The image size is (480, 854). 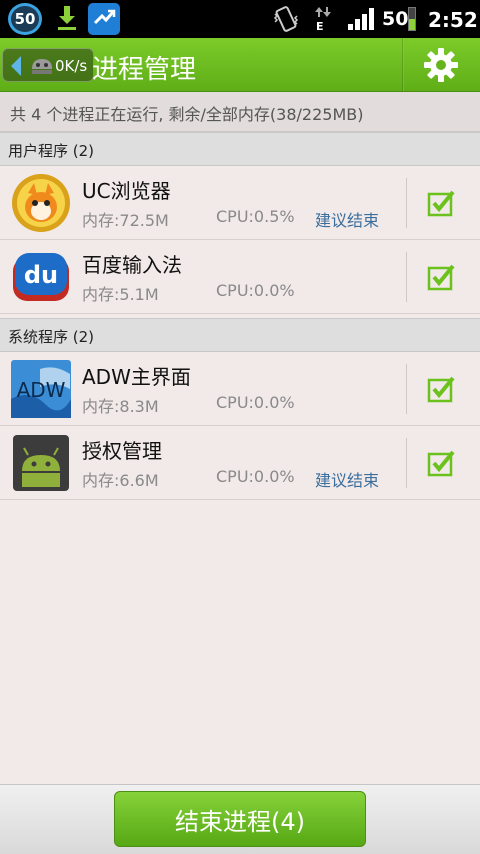 I want to click on data-arrows-icon: E, so click(x=323, y=19).